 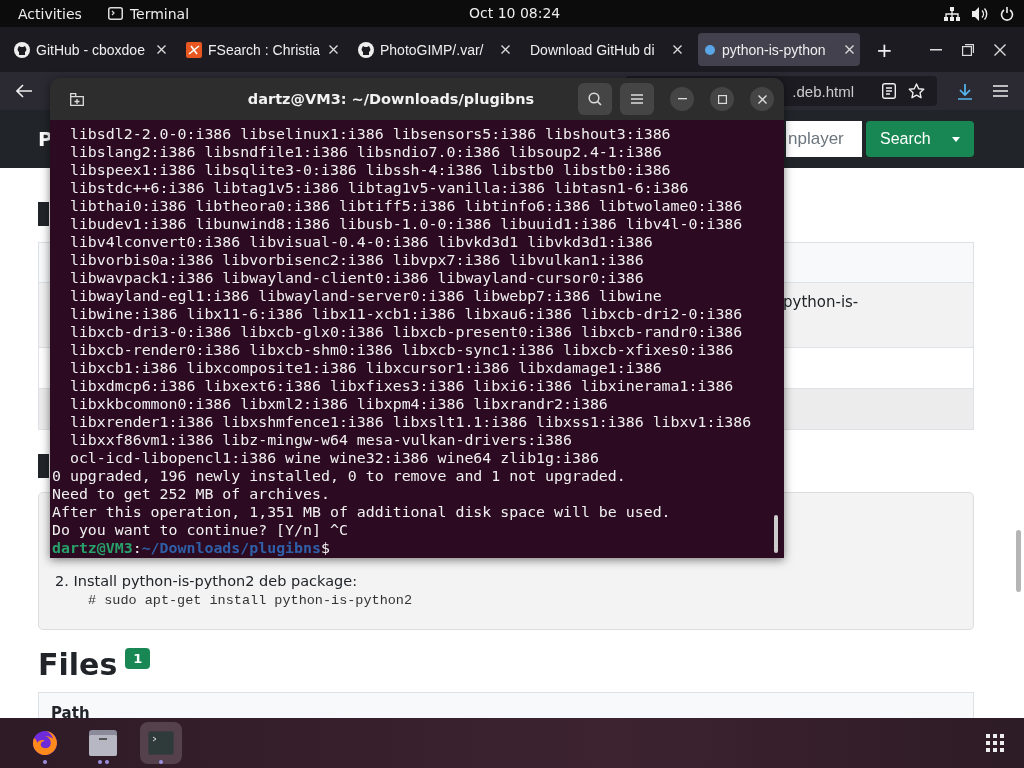 I want to click on tab-title: GitHub - cboxdoe, so click(x=91, y=49).